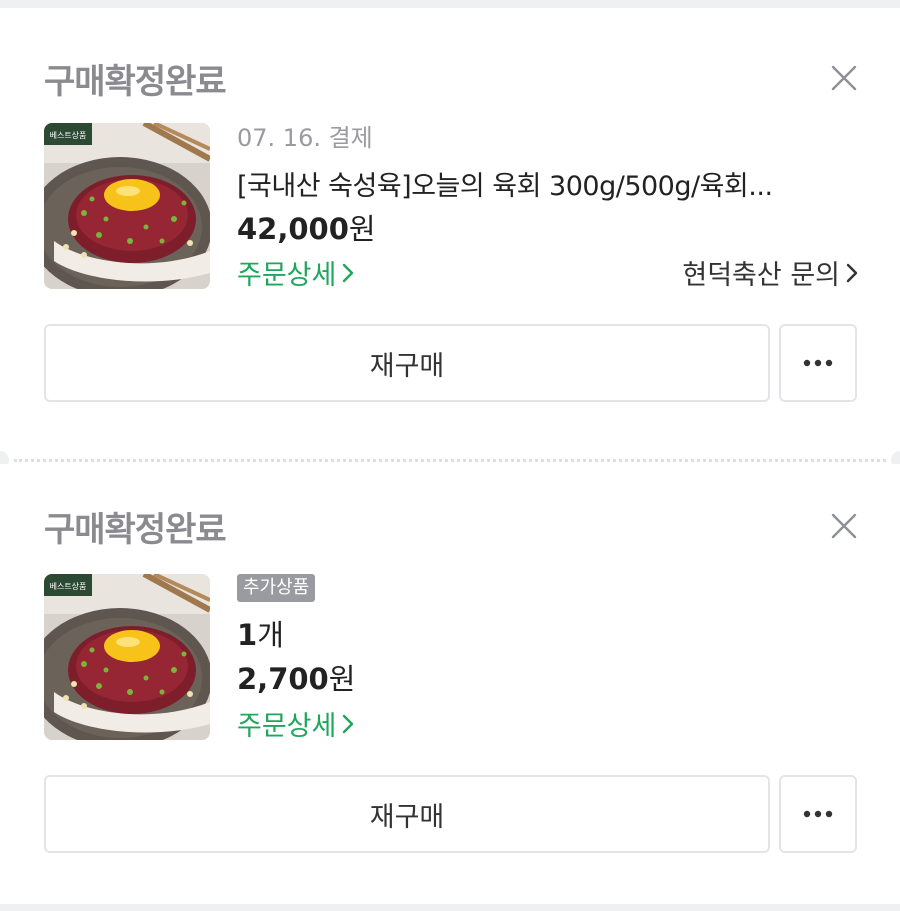 The width and height of the screenshot is (900, 911). What do you see at coordinates (283, 679) in the screenshot?
I see `price-number: 2,700` at bounding box center [283, 679].